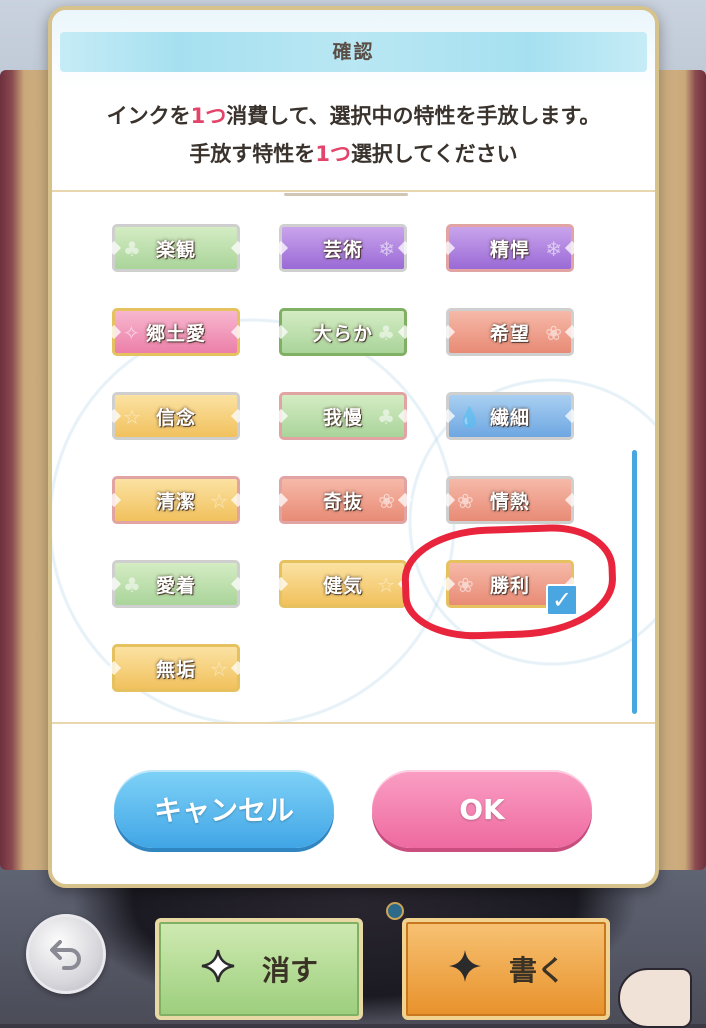 Image resolution: width=706 pixels, height=1028 pixels. What do you see at coordinates (506, 969) in the screenshot?
I see `write-button: 書く` at bounding box center [506, 969].